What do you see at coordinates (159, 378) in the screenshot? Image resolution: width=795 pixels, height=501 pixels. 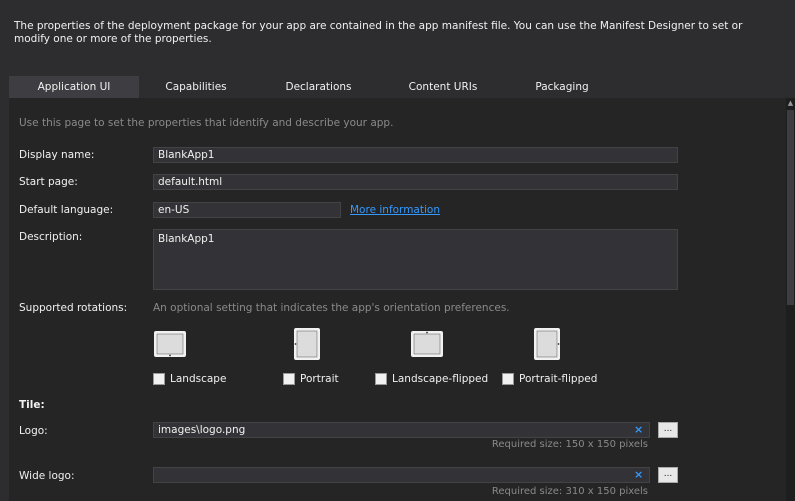 I see `landscape-checkbox` at bounding box center [159, 378].